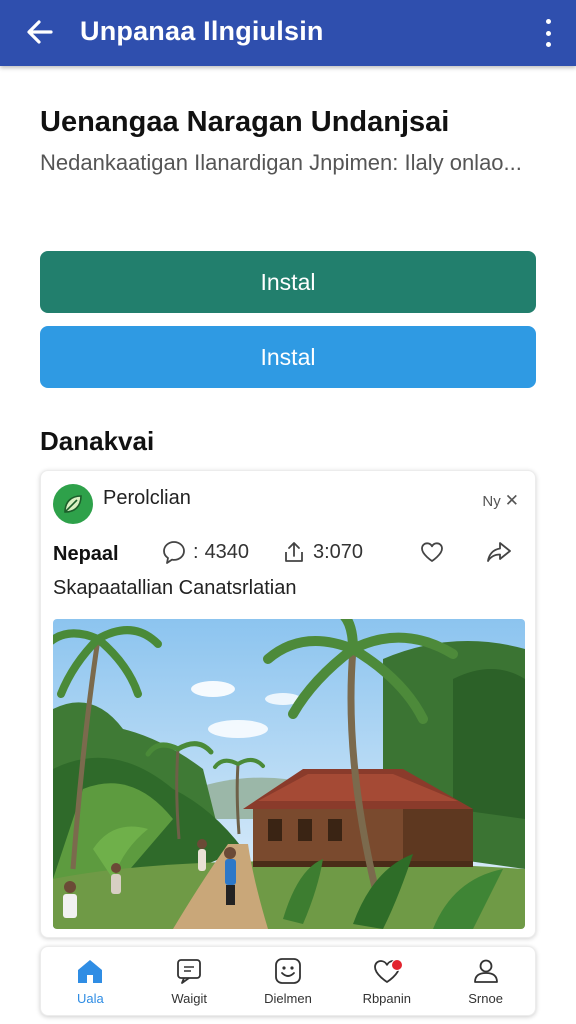 The height and width of the screenshot is (1024, 576). What do you see at coordinates (288, 282) in the screenshot?
I see `install-button-primary: Instal` at bounding box center [288, 282].